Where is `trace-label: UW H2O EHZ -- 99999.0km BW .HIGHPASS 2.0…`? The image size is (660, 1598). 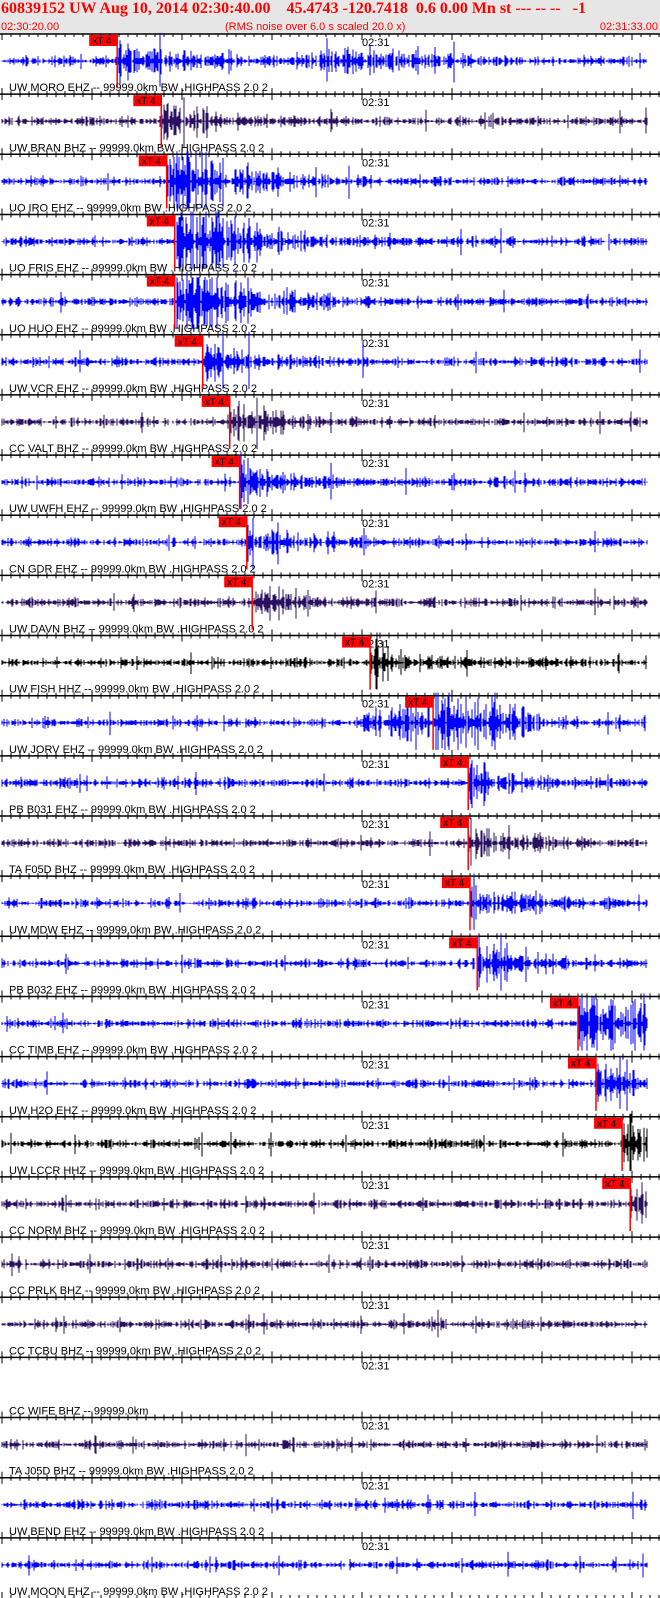 trace-label: UW H2O EHZ -- 99999.0km BW .HIGHPASS 2.0… is located at coordinates (132, 1111).